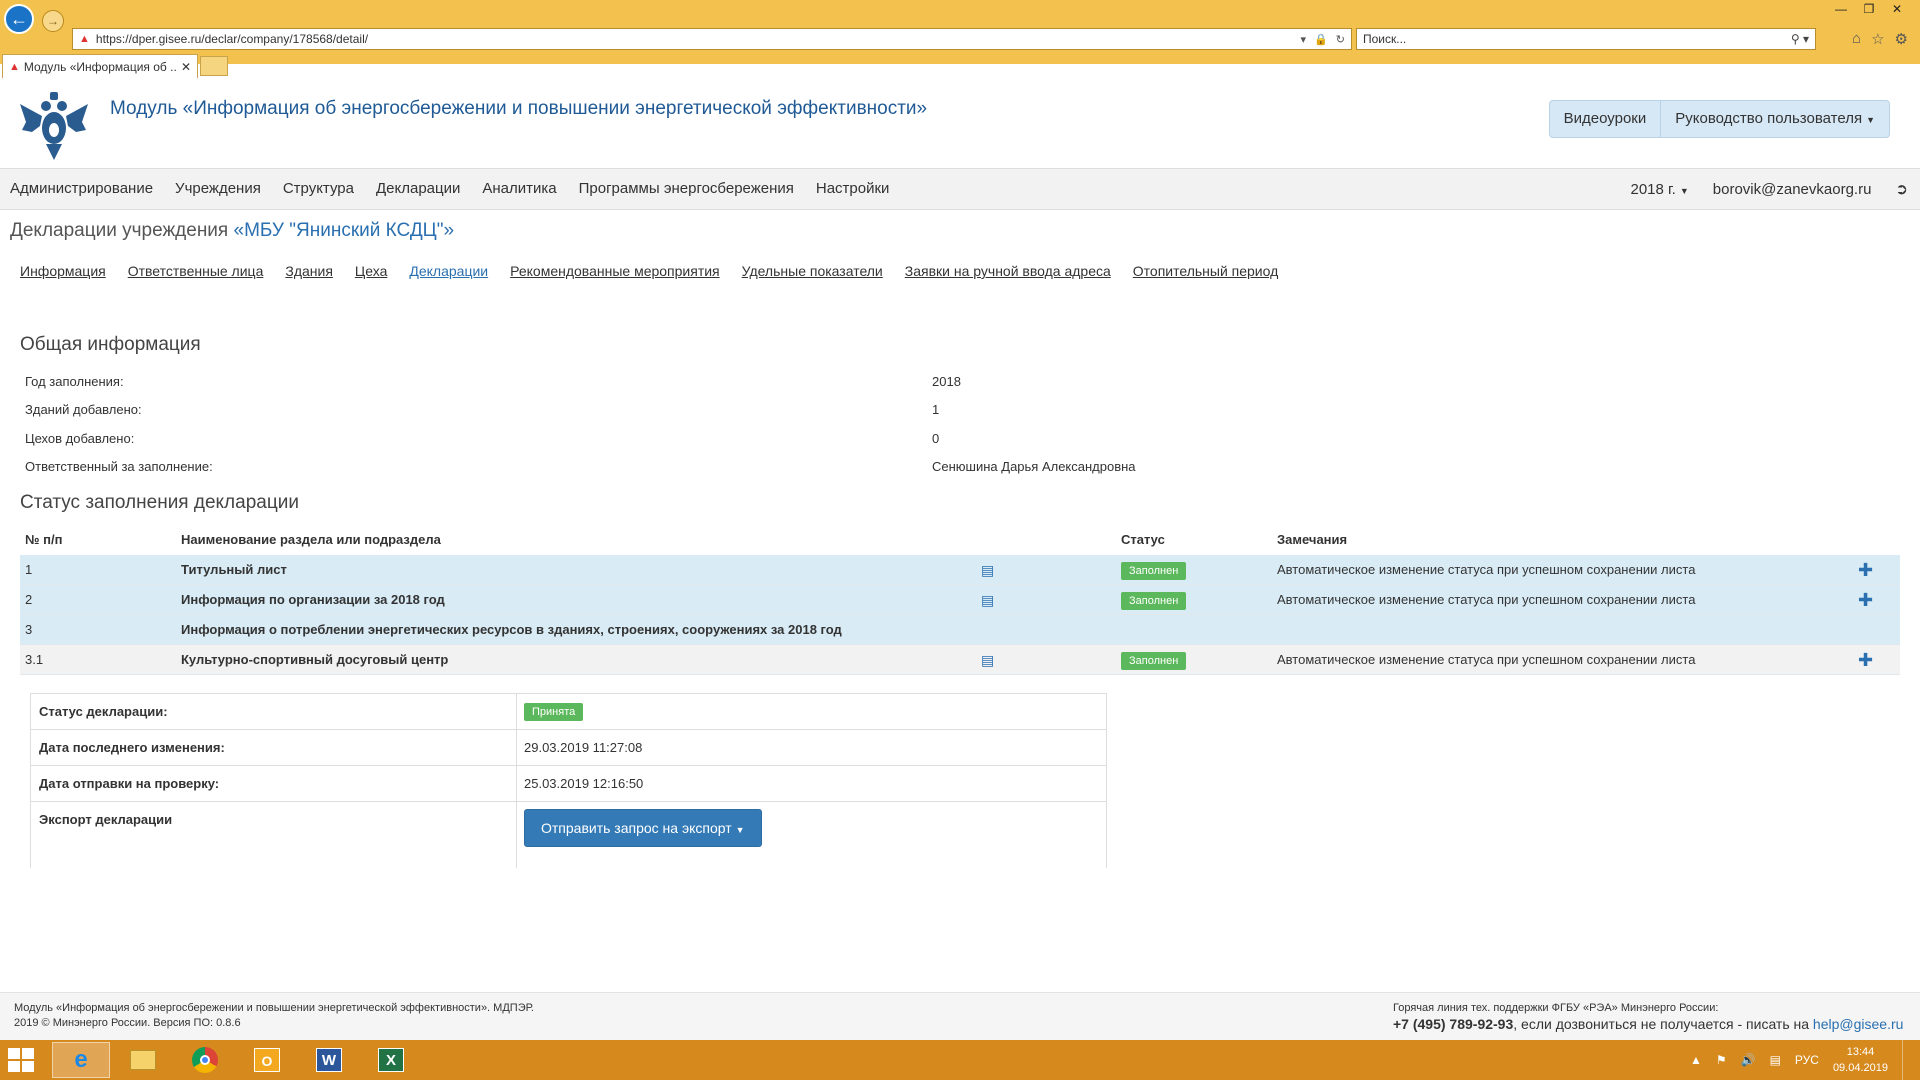  I want to click on tab-specific-indicators: Удельные показатели, so click(812, 271).